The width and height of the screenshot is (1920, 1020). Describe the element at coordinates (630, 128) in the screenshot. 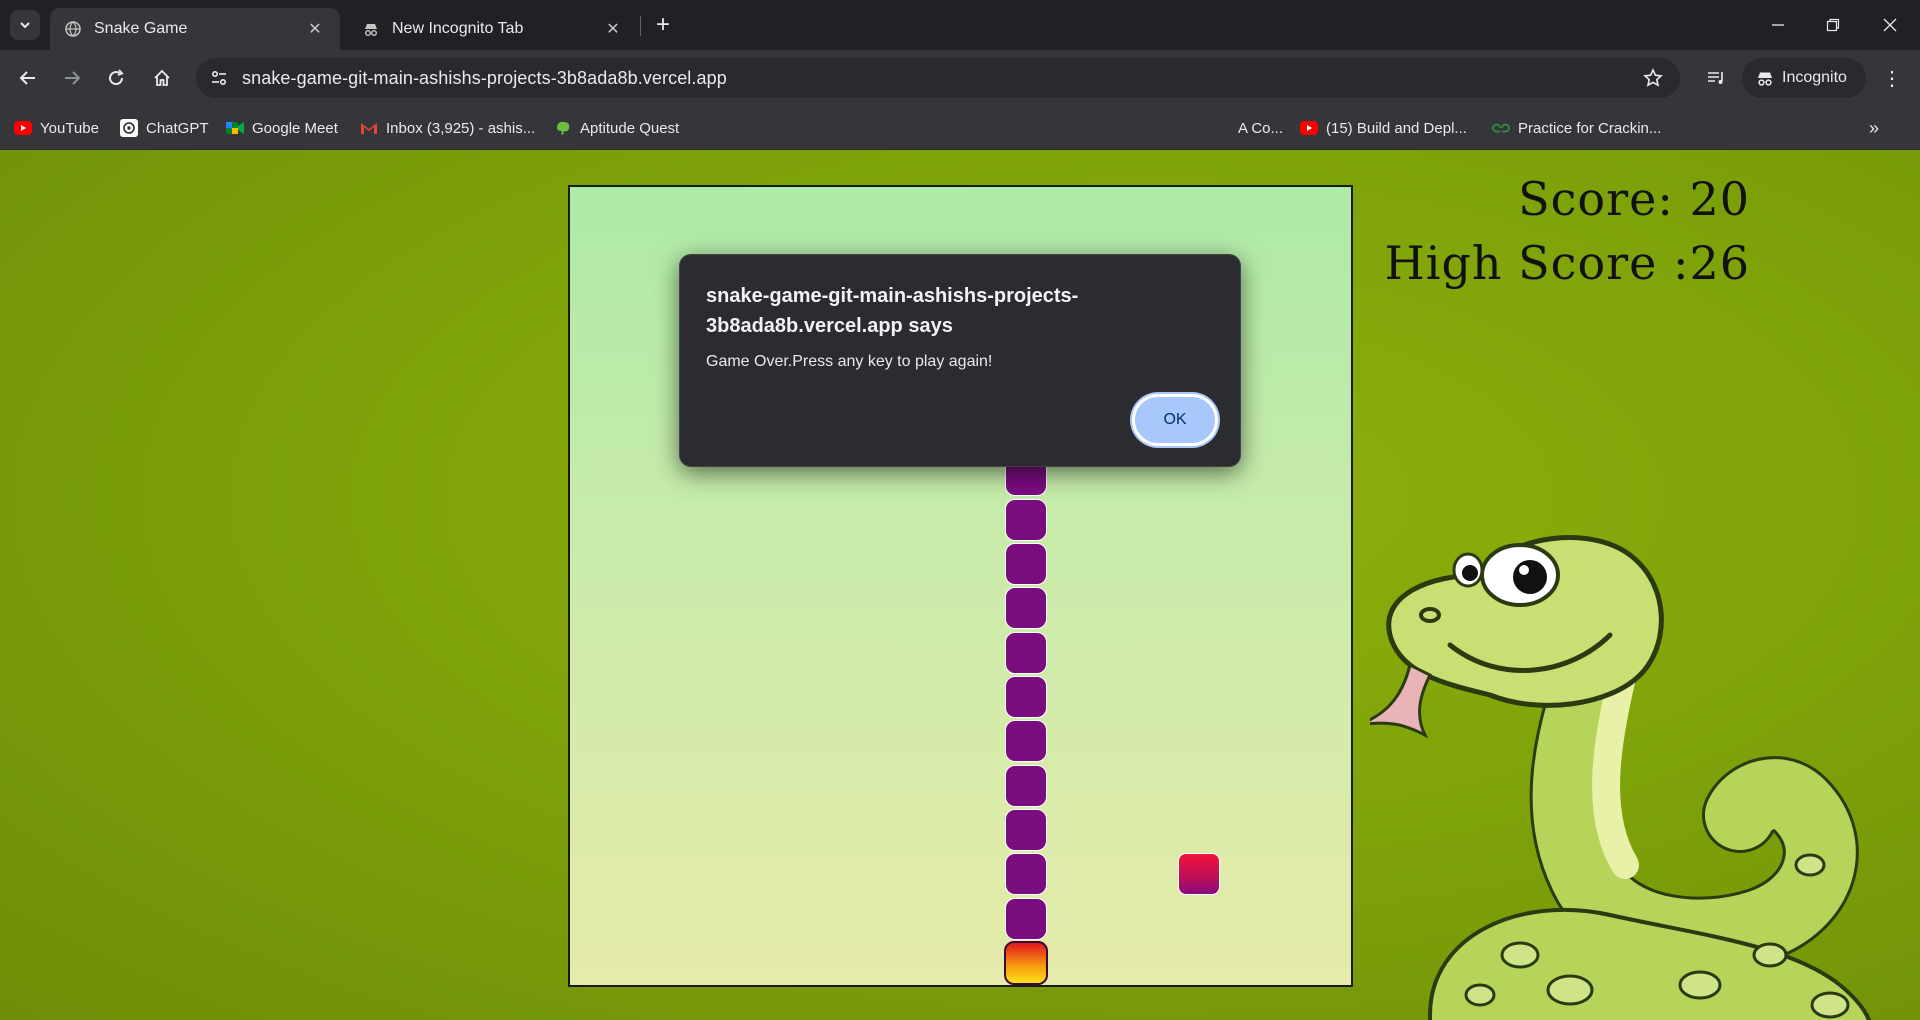

I see `bookmark-label: Aptitude Quest` at that location.